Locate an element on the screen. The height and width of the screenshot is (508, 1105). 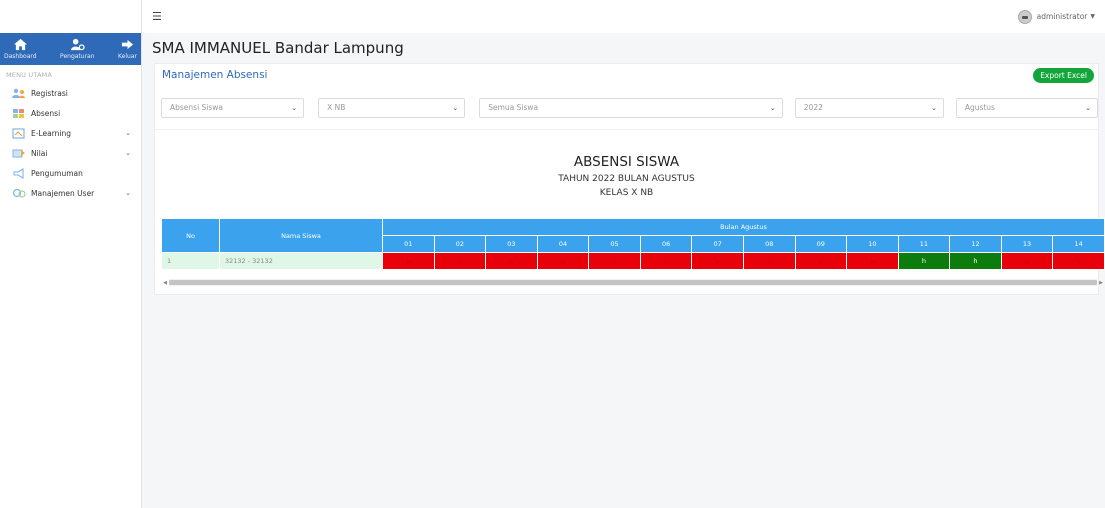
table-row: 1 32132 - 32132 a a a a a a a a a a h h a a is located at coordinates (633, 261).